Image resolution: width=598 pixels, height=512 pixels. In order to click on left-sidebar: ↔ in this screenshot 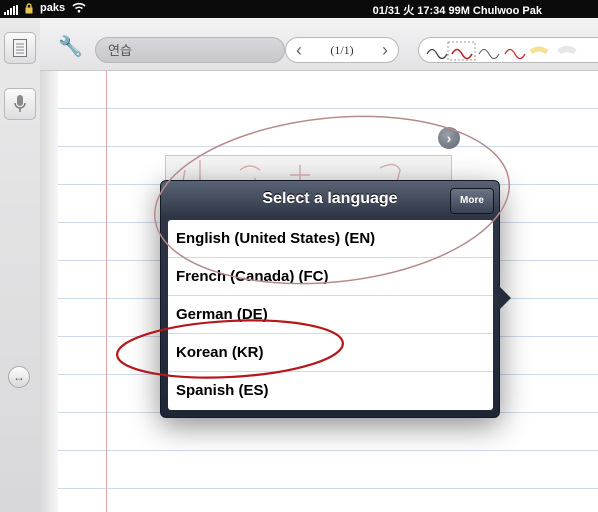, I will do `click(20, 265)`.